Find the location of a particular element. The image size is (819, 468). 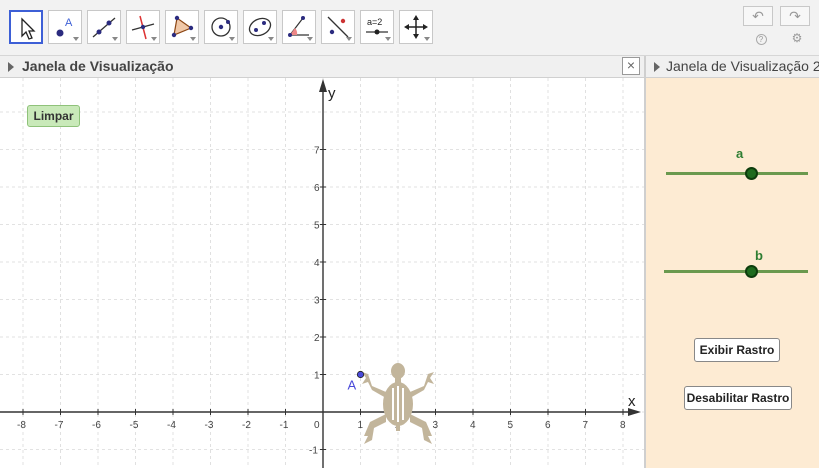

settings-button: ⚙ is located at coordinates (797, 38).